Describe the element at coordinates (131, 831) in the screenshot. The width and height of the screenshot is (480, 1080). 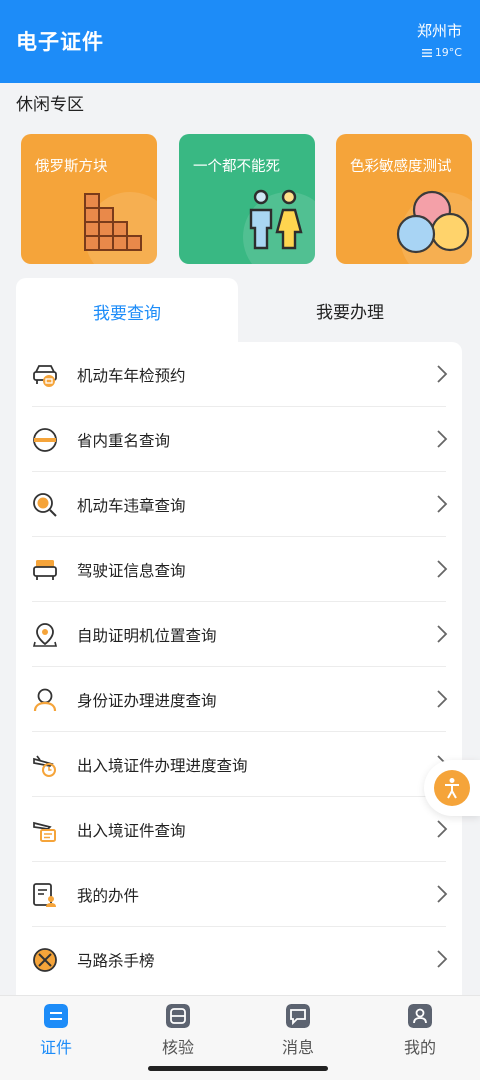
I see `list-item-label: 出入境证件查询` at that location.